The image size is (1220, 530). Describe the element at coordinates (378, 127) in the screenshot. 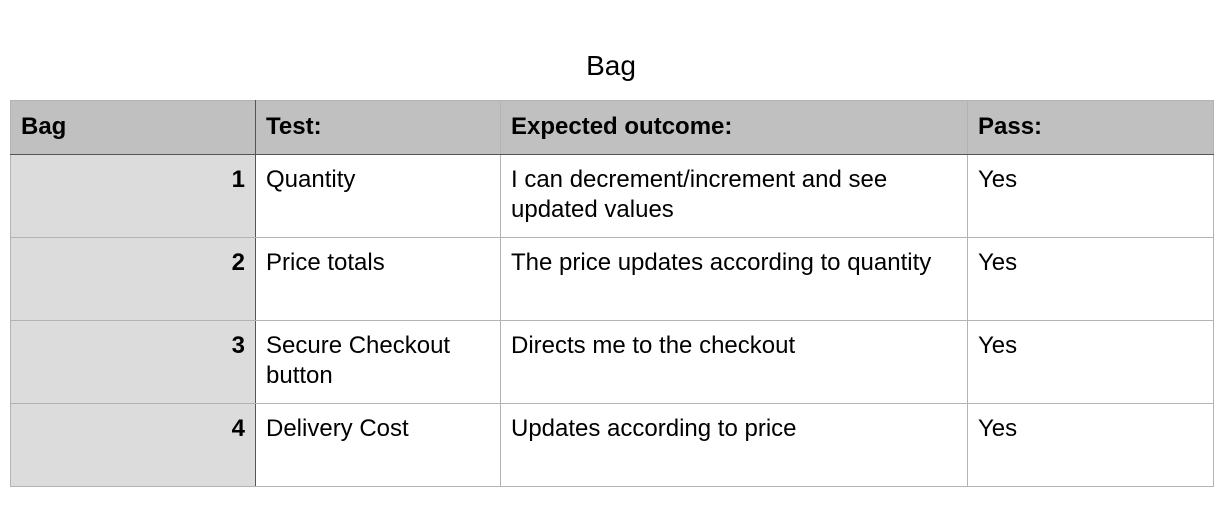

I see `header-cell-test: Test:` at that location.